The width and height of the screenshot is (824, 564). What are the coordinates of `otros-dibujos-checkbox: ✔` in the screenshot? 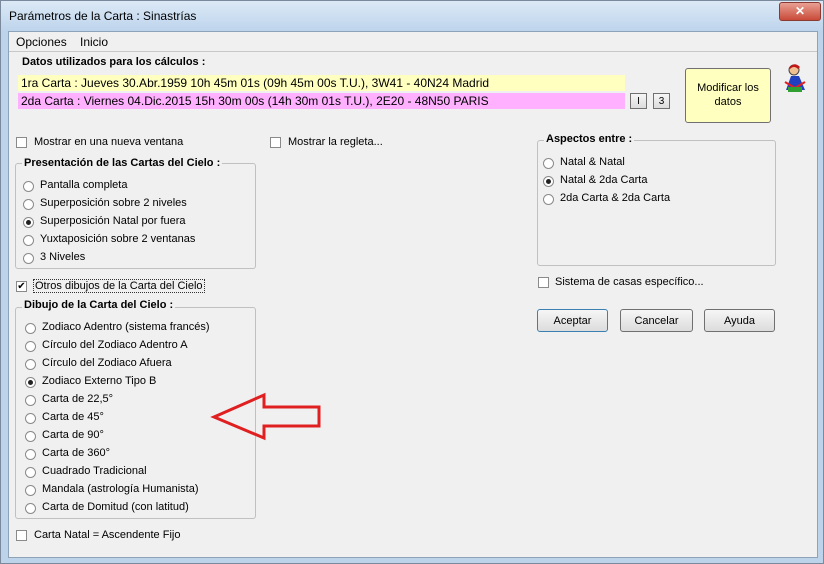 It's located at (21, 286).